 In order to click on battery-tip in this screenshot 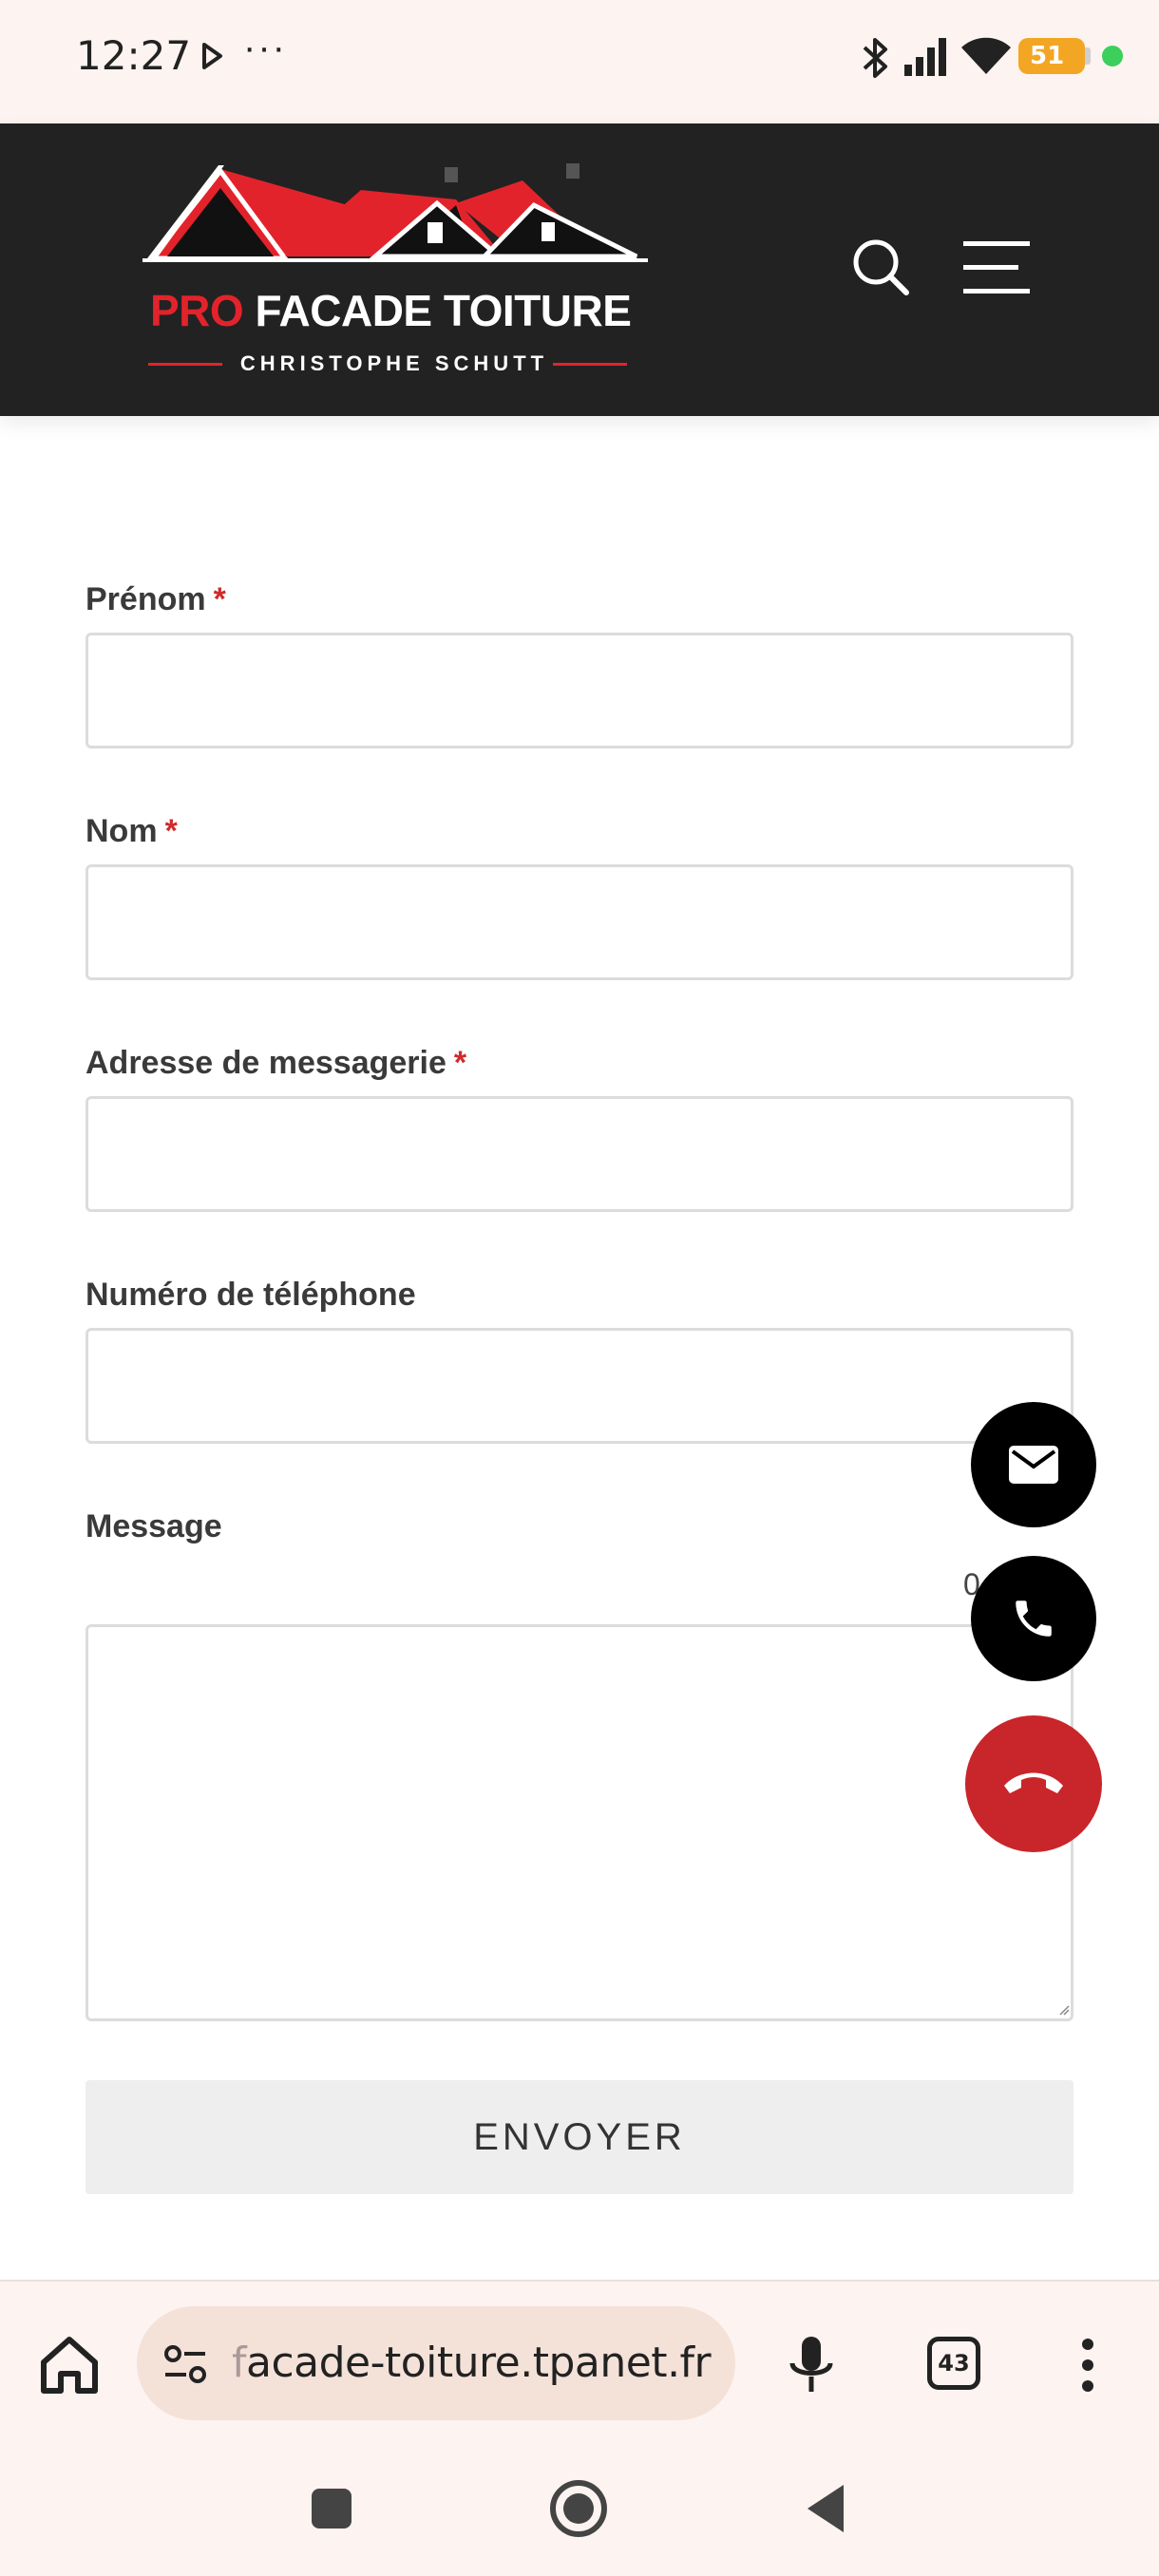, I will do `click(1088, 56)`.